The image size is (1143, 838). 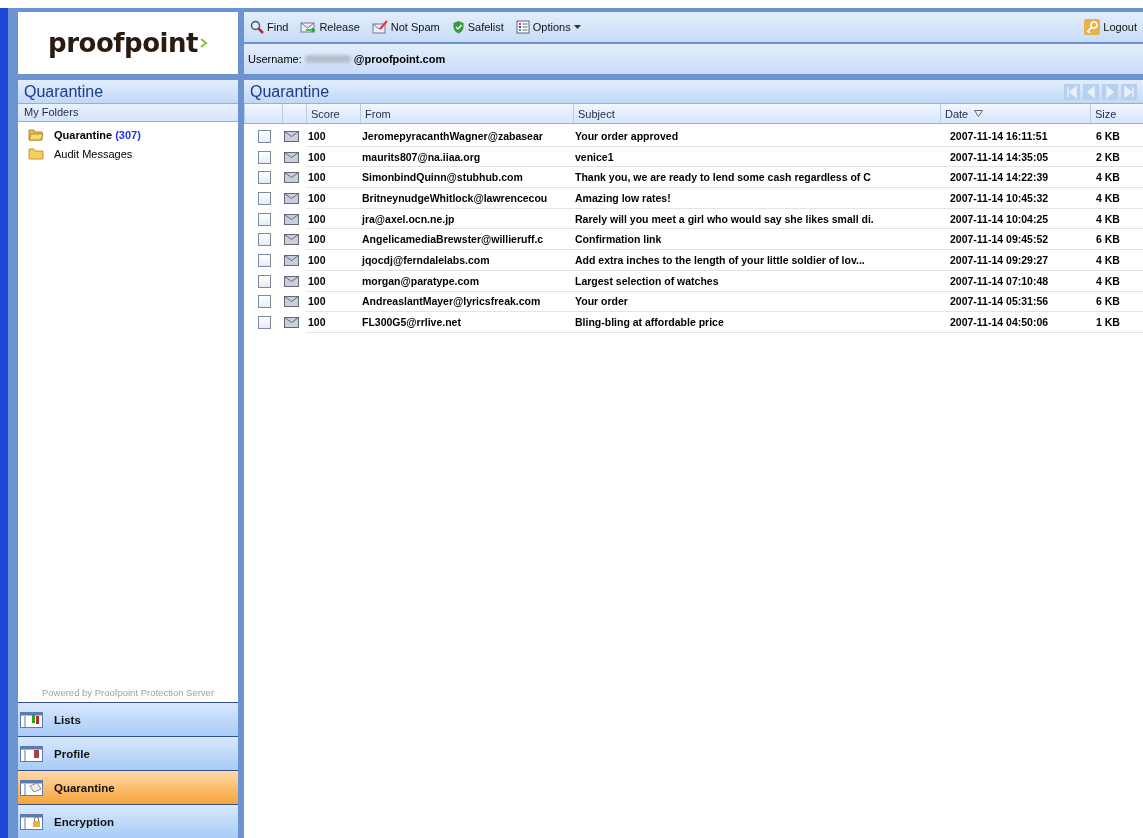 What do you see at coordinates (548, 27) in the screenshot?
I see `toolbar-button: Options` at bounding box center [548, 27].